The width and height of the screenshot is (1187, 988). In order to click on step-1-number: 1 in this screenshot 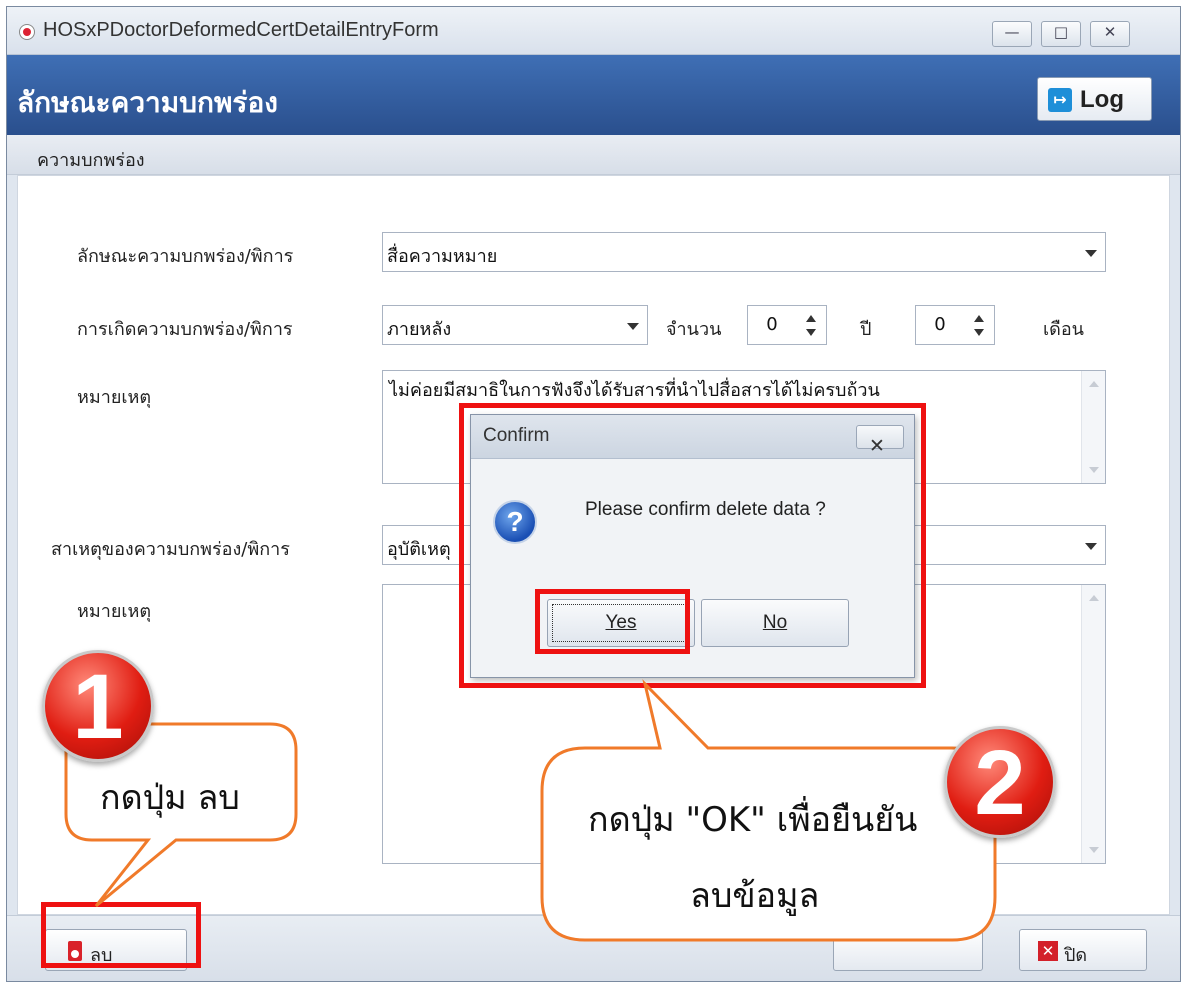, I will do `click(98, 707)`.